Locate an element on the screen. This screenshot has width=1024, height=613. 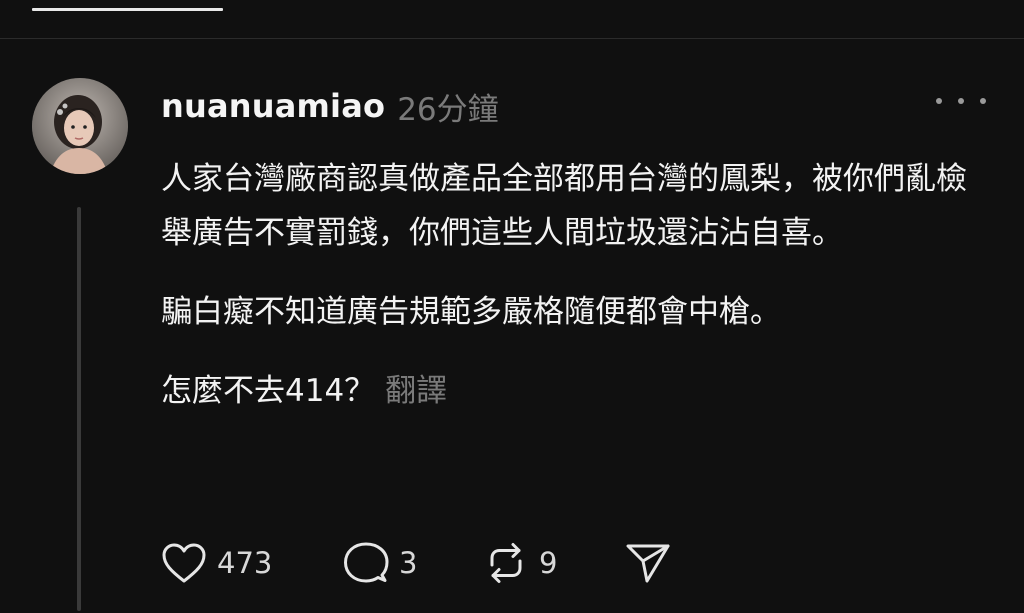
thread-line is located at coordinates (79, 409).